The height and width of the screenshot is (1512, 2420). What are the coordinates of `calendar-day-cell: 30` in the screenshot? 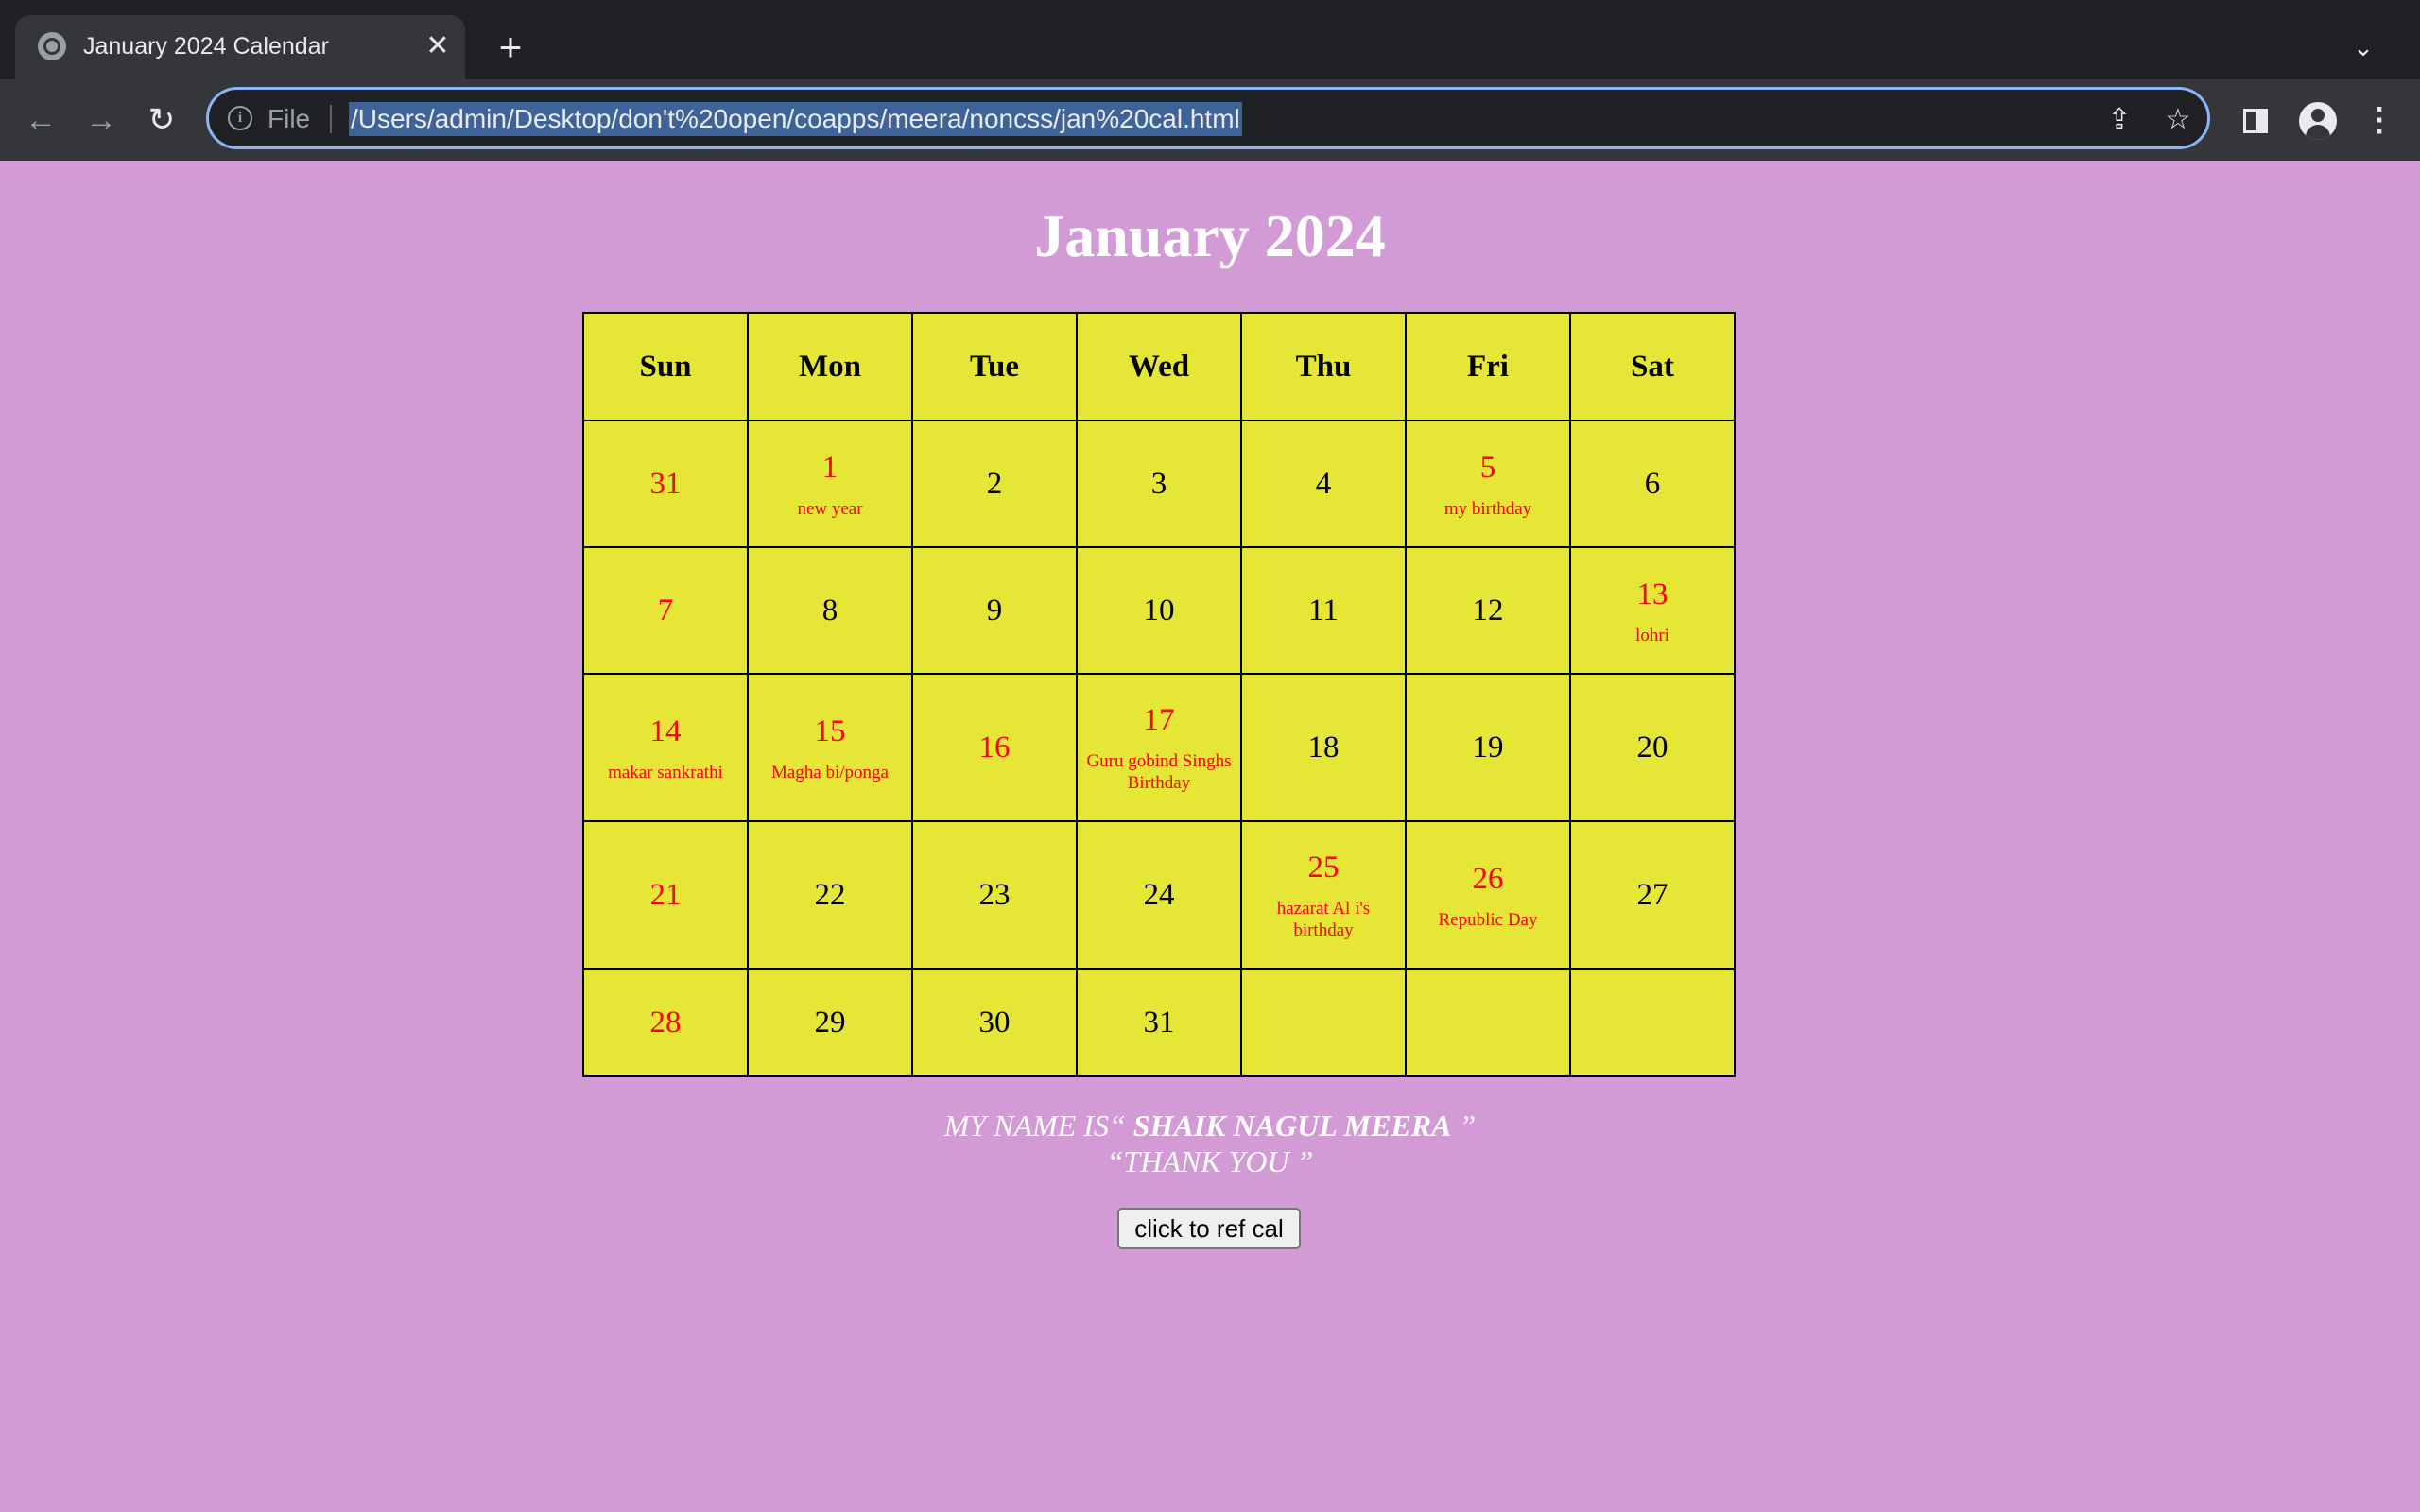 It's located at (994, 1022).